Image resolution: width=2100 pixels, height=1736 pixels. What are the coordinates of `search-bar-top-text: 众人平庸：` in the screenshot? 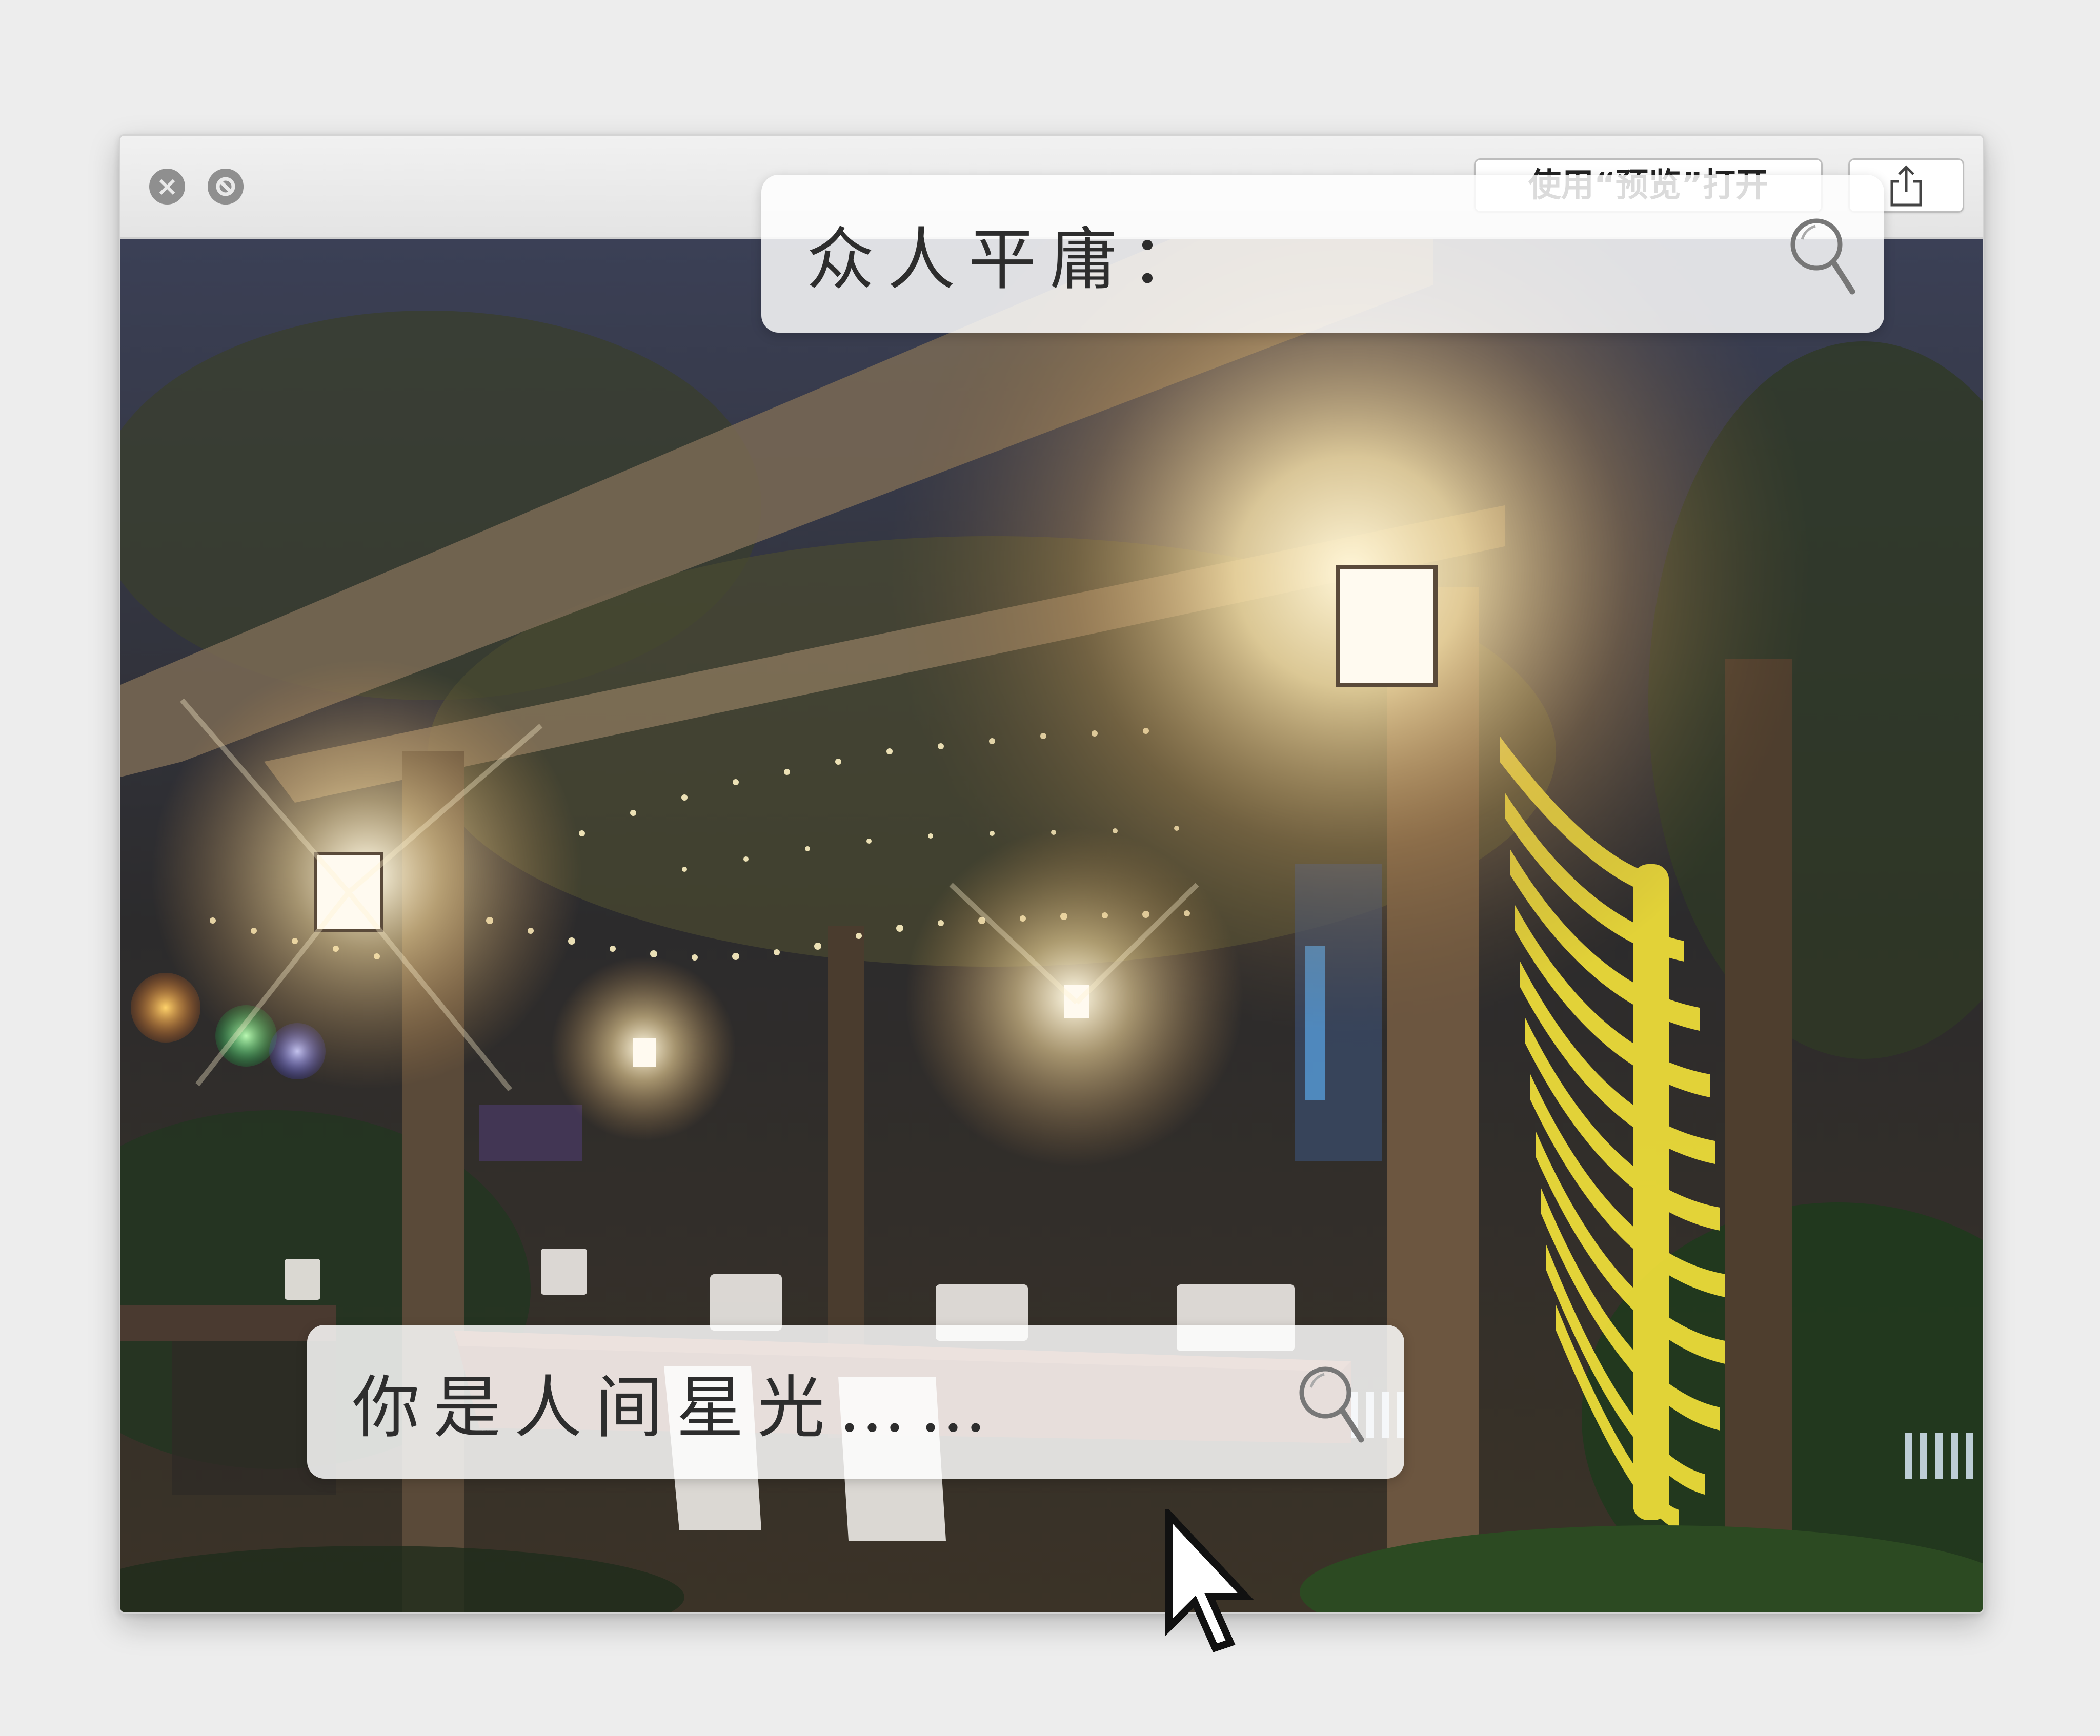 It's located at (1008, 259).